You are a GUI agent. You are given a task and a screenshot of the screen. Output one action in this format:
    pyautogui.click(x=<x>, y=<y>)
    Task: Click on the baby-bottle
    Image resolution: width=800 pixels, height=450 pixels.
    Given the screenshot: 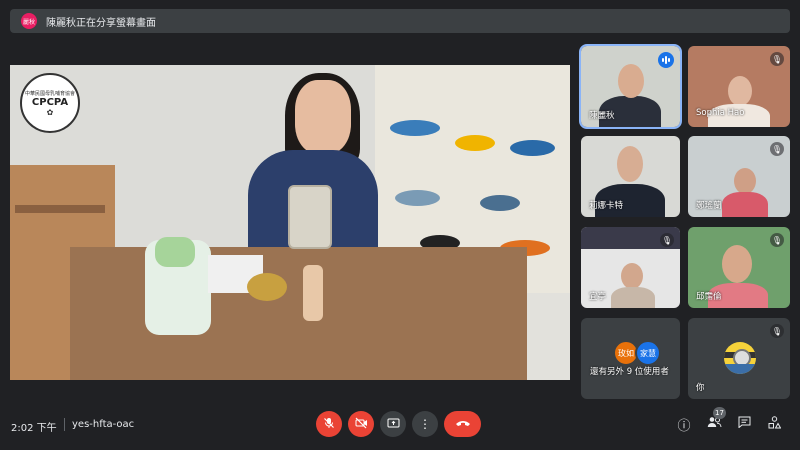 What is the action you would take?
    pyautogui.click(x=313, y=293)
    